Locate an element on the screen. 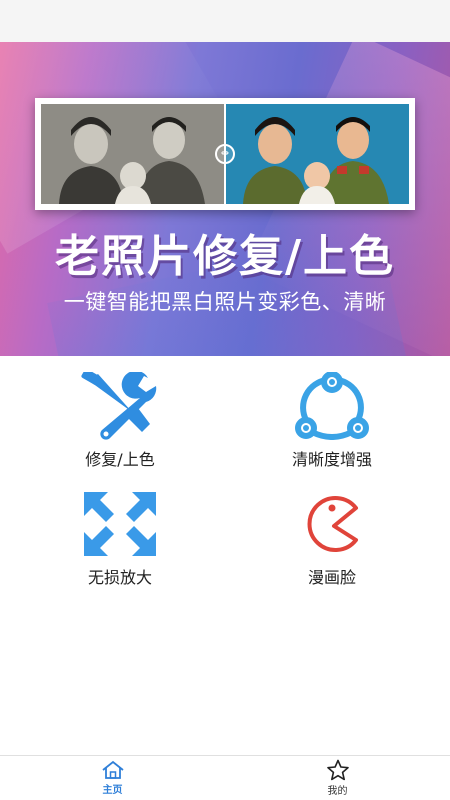 Image resolution: width=450 pixels, height=800 pixels. restored-photo-half is located at coordinates (317, 154).